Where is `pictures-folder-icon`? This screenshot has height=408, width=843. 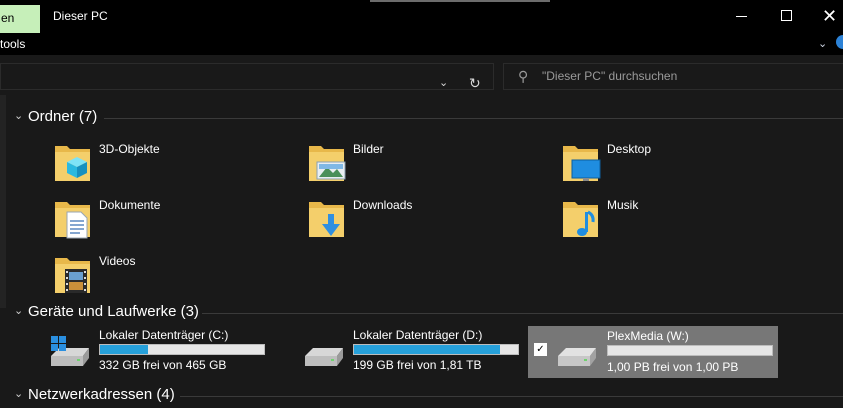
pictures-folder-icon is located at coordinates (327, 163).